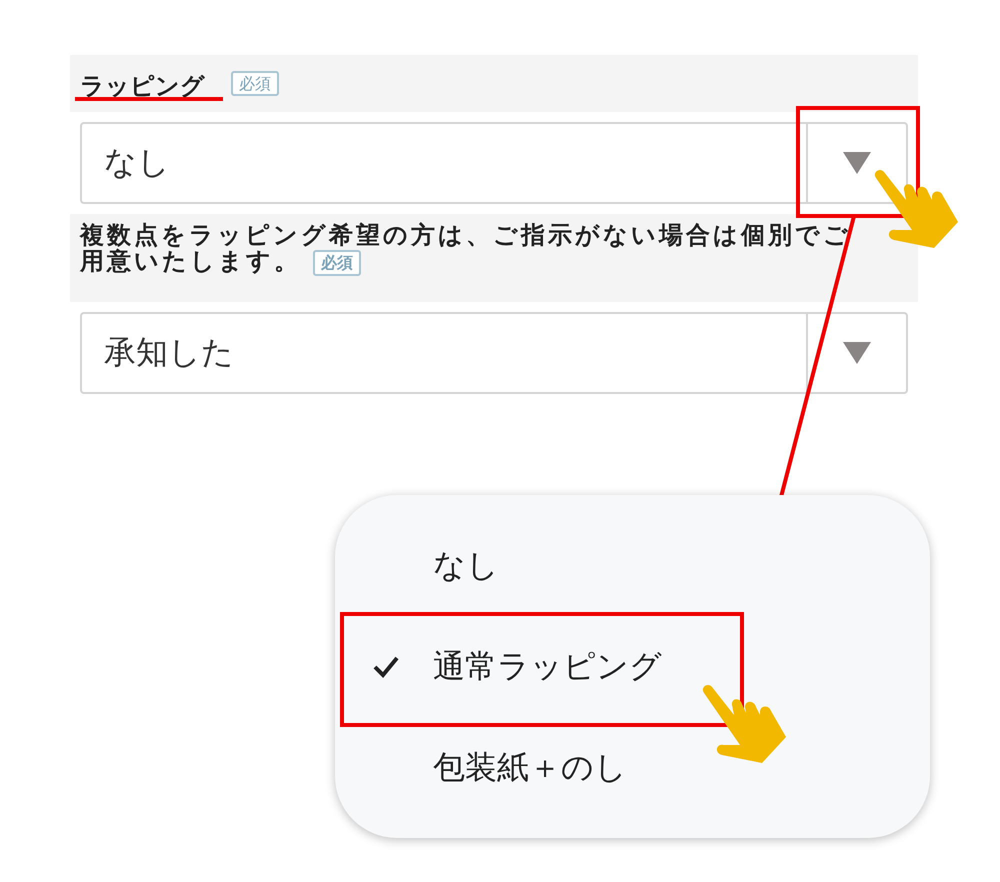 This screenshot has width=1000, height=882. What do you see at coordinates (494, 353) in the screenshot?
I see `select-field: 承知した` at bounding box center [494, 353].